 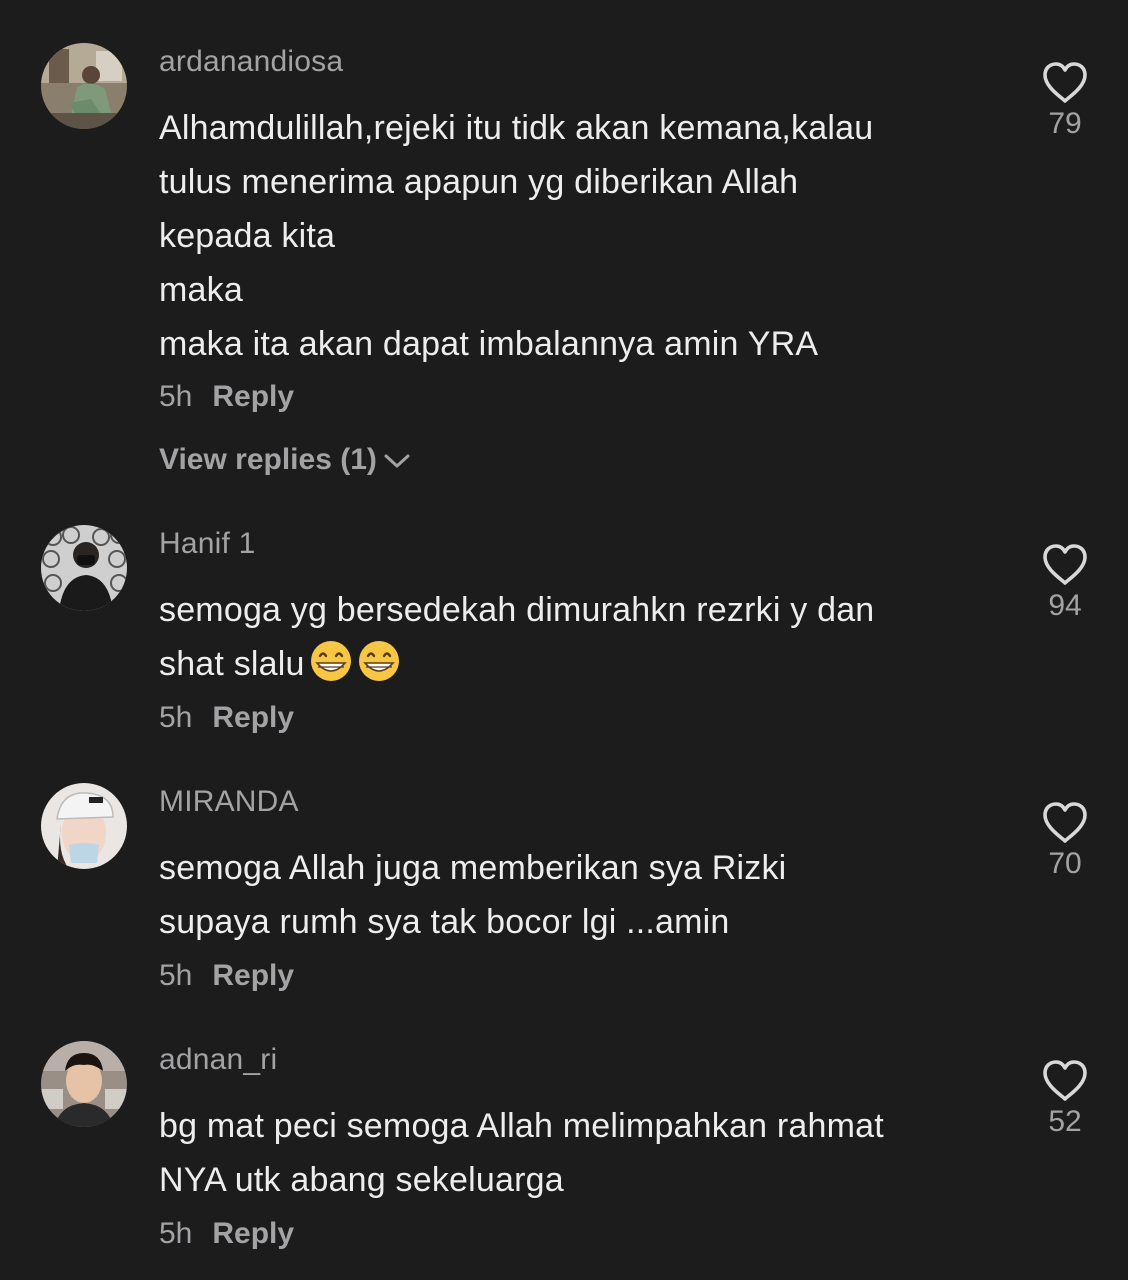 I want to click on like-button: 79, so click(x=1065, y=101).